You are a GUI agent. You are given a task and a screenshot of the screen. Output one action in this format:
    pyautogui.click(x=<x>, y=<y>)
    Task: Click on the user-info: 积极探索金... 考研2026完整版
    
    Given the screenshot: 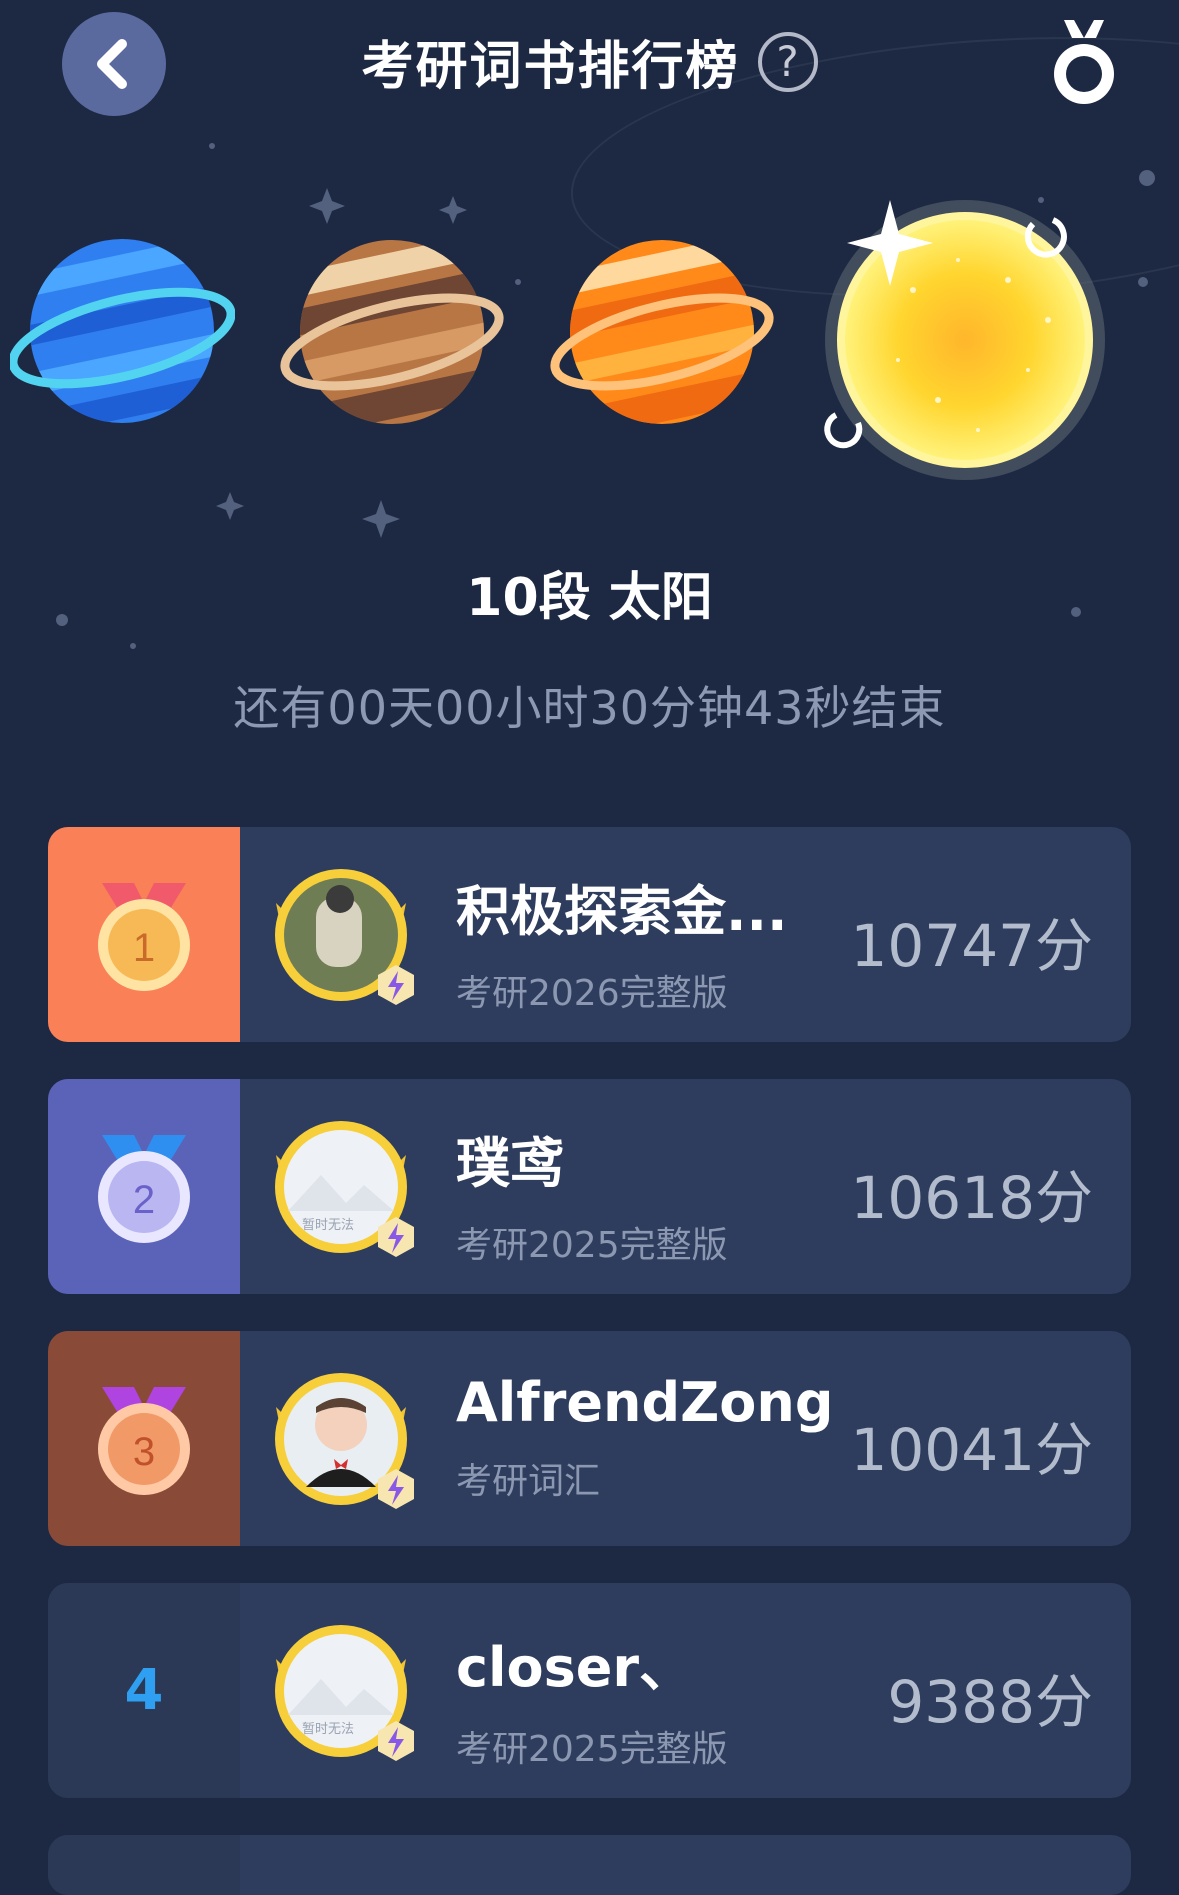 What is the action you would take?
    pyautogui.click(x=622, y=941)
    